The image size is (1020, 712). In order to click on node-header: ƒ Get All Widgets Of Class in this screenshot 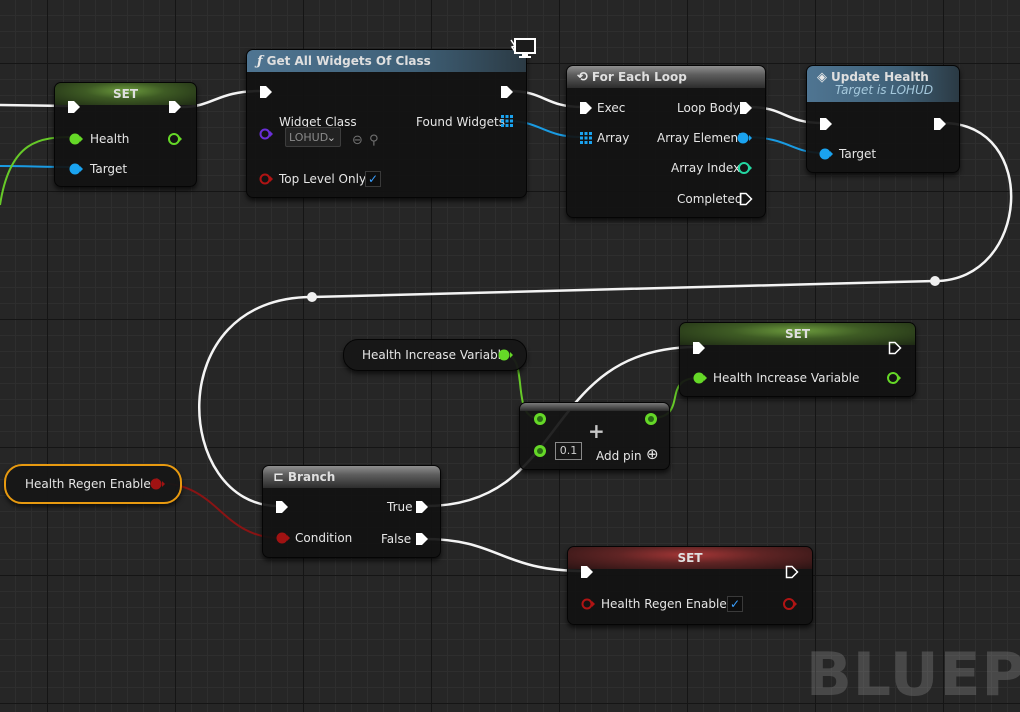, I will do `click(386, 61)`.